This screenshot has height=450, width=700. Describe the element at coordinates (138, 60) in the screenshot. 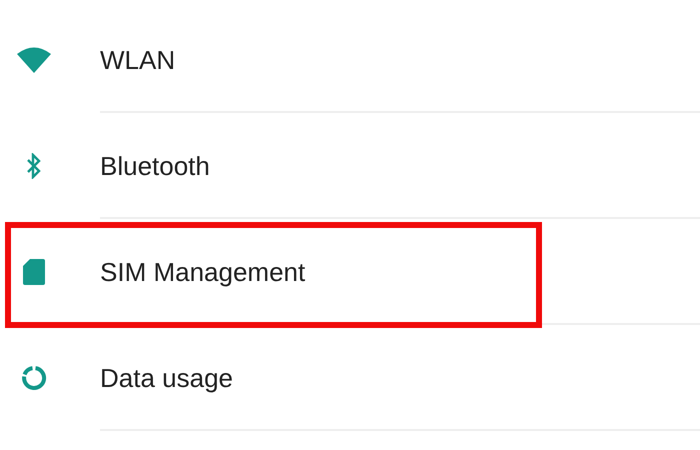

I see `setting-label: WLAN` at that location.